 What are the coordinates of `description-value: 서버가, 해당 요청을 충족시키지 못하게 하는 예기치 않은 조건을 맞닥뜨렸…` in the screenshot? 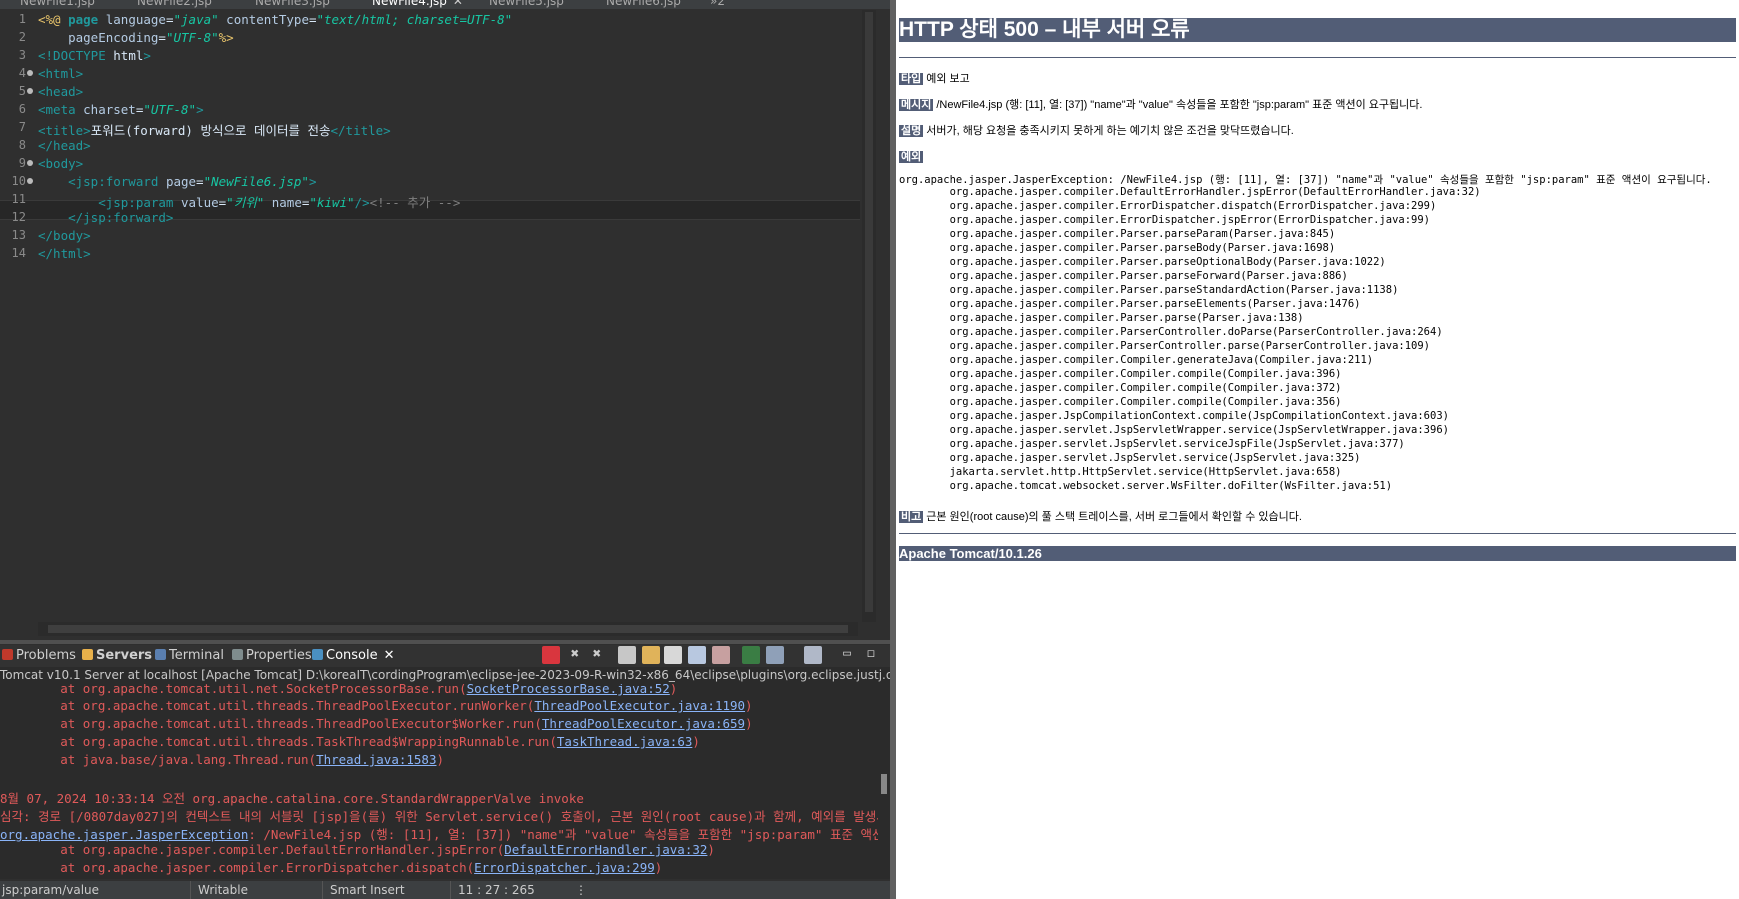 It's located at (1110, 131).